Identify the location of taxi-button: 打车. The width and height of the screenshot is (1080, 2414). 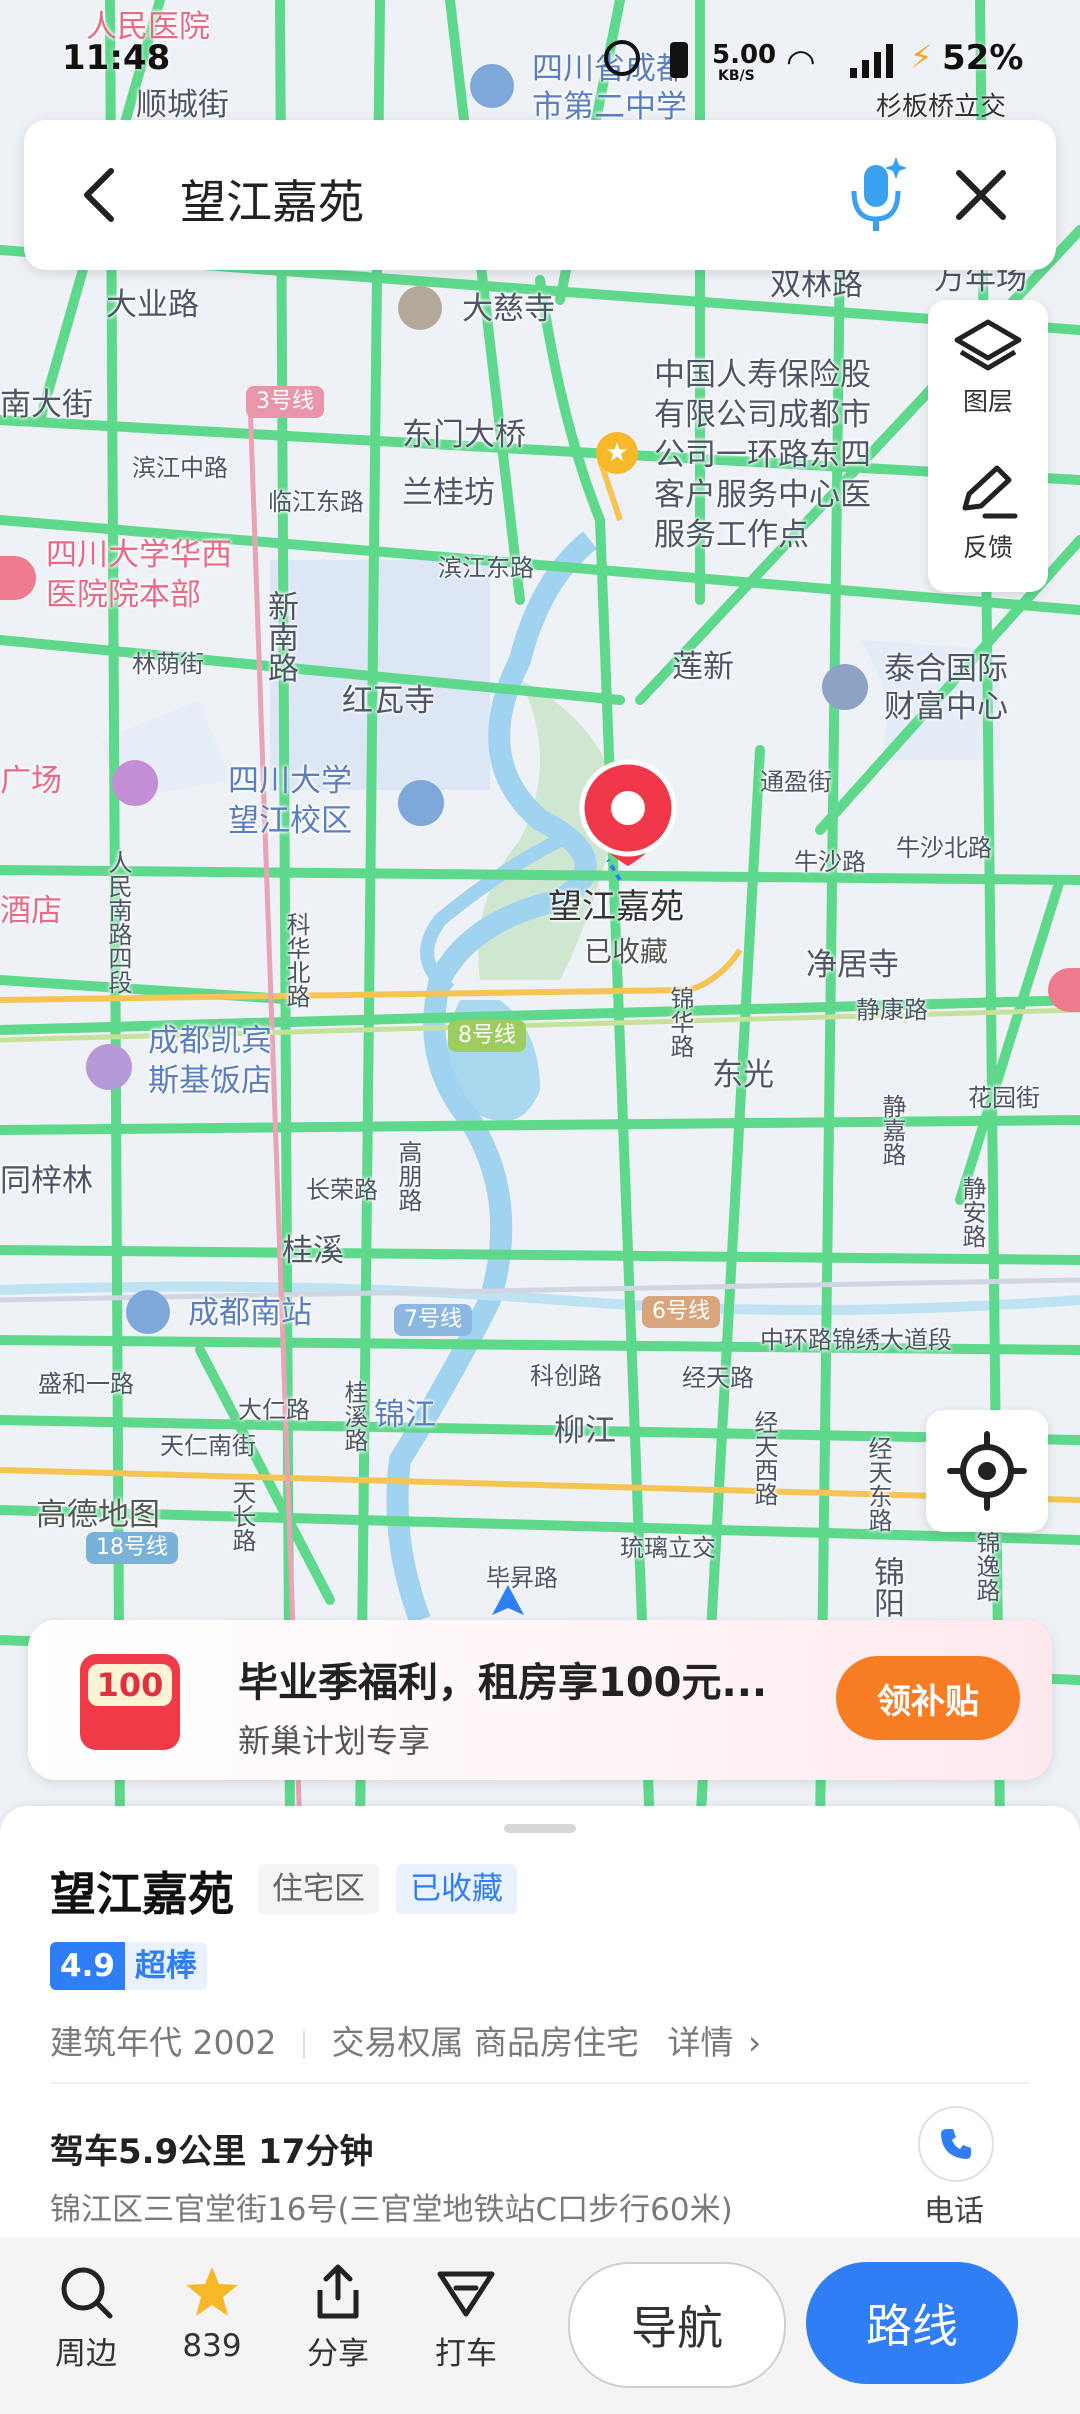
(466, 2318).